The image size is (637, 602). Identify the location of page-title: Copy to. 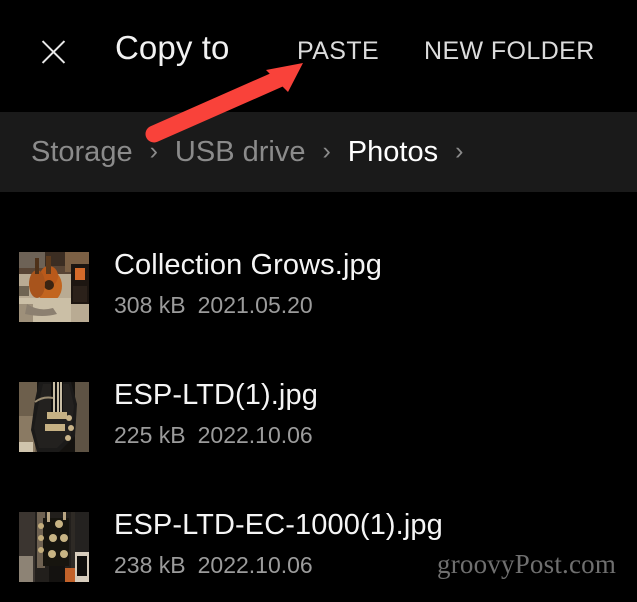
(172, 47).